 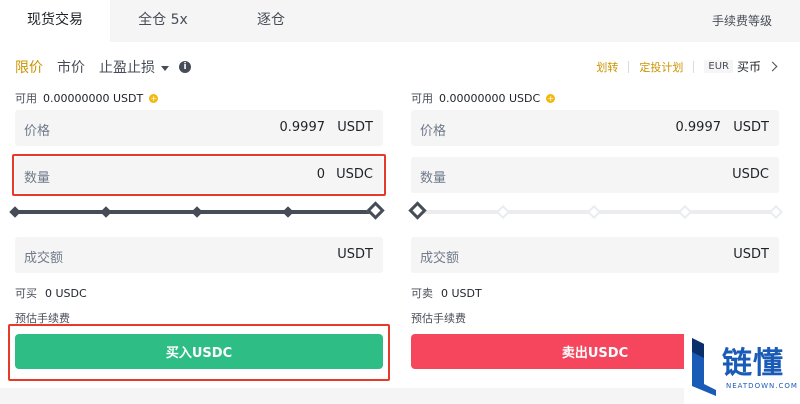 I want to click on buy-total-unit: USDT, so click(x=355, y=254).